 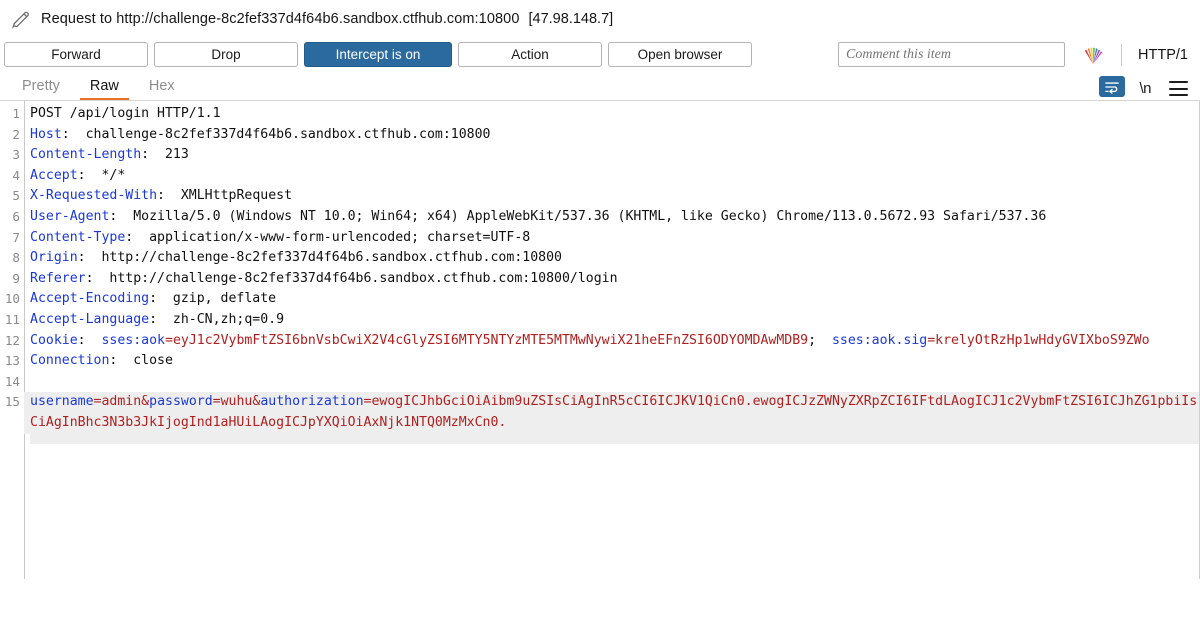 What do you see at coordinates (12, 381) in the screenshot?
I see `line-number: 14` at bounding box center [12, 381].